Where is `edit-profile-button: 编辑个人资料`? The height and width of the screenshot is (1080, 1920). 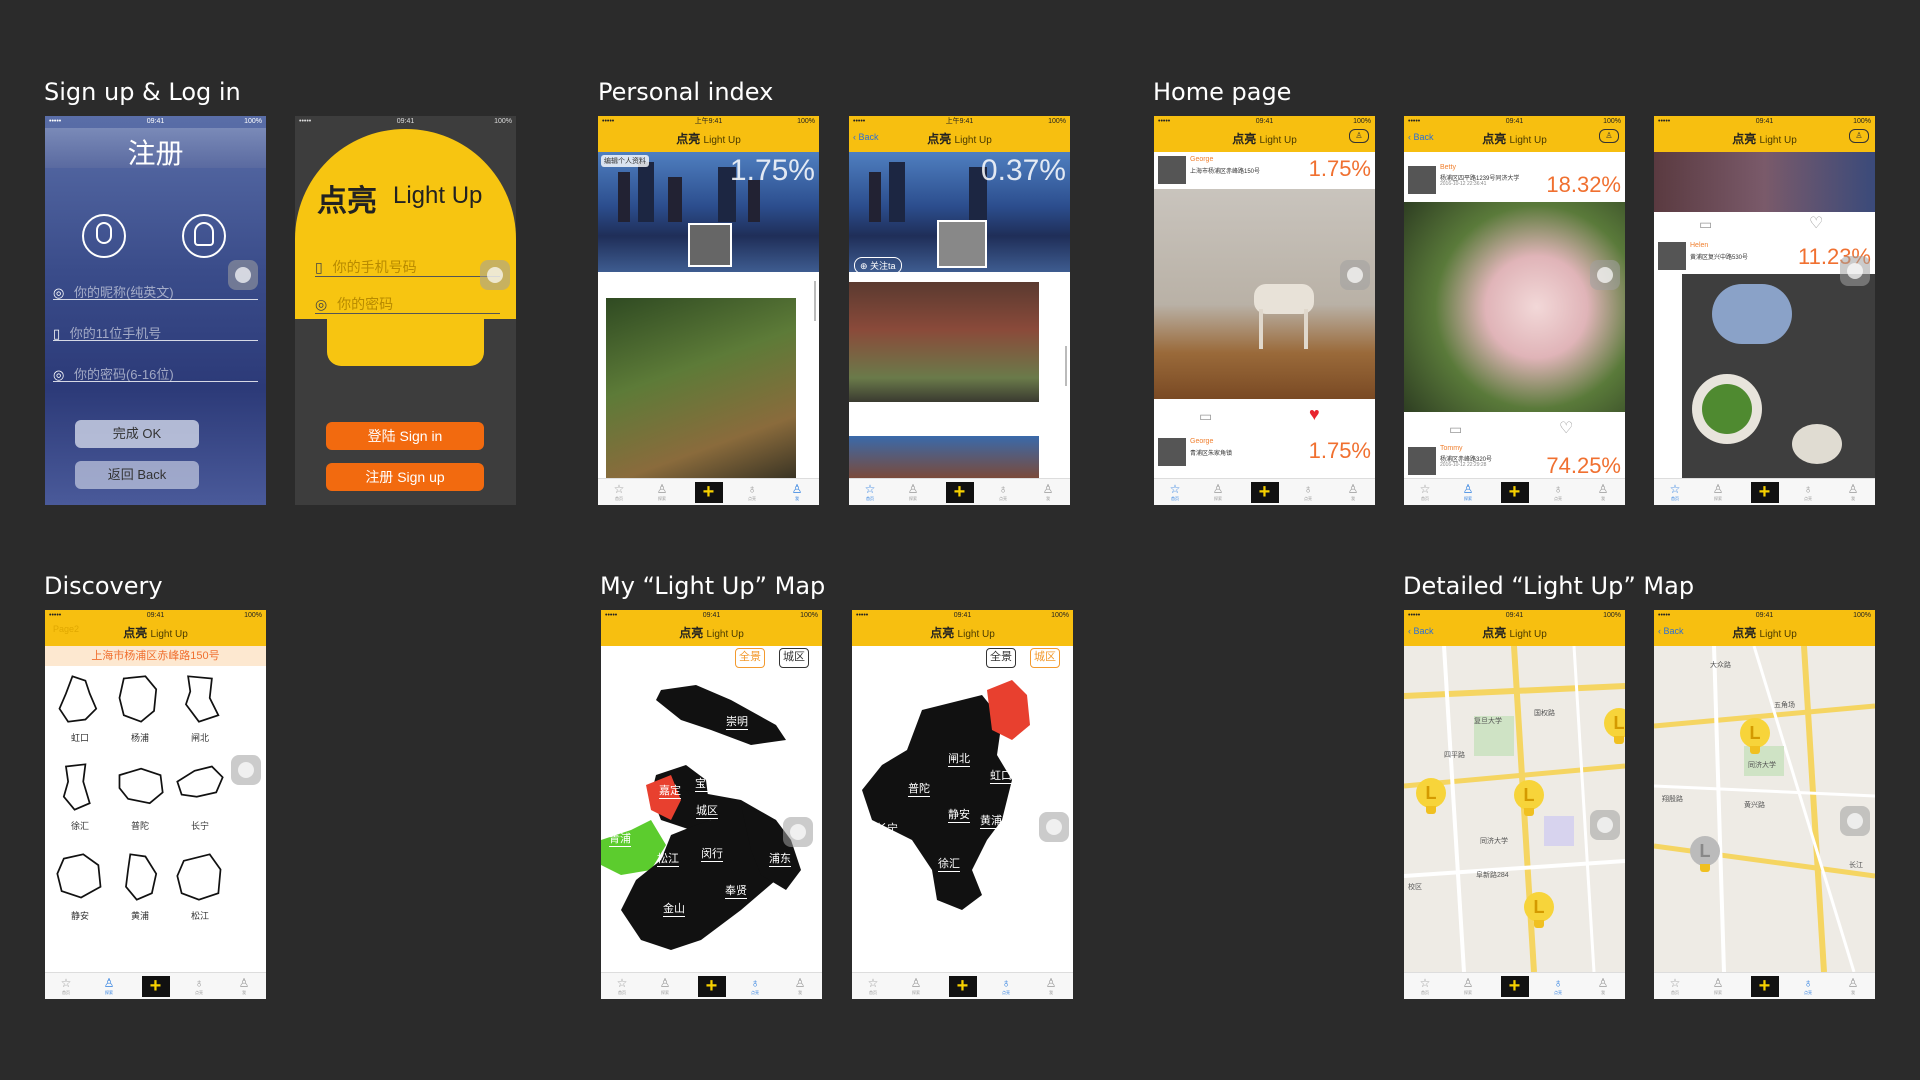 edit-profile-button: 编辑个人资料 is located at coordinates (625, 161).